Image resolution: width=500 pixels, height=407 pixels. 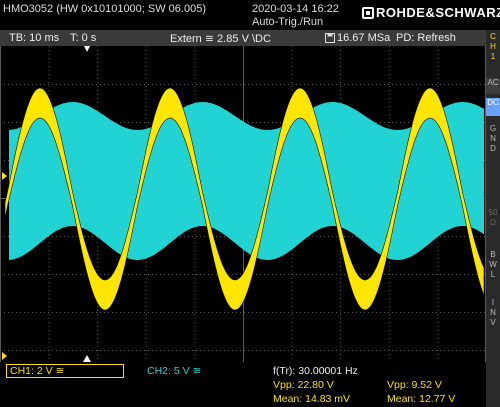 I want to click on ch1-setting-box: CH1: 2 V ≅, so click(x=65, y=371).